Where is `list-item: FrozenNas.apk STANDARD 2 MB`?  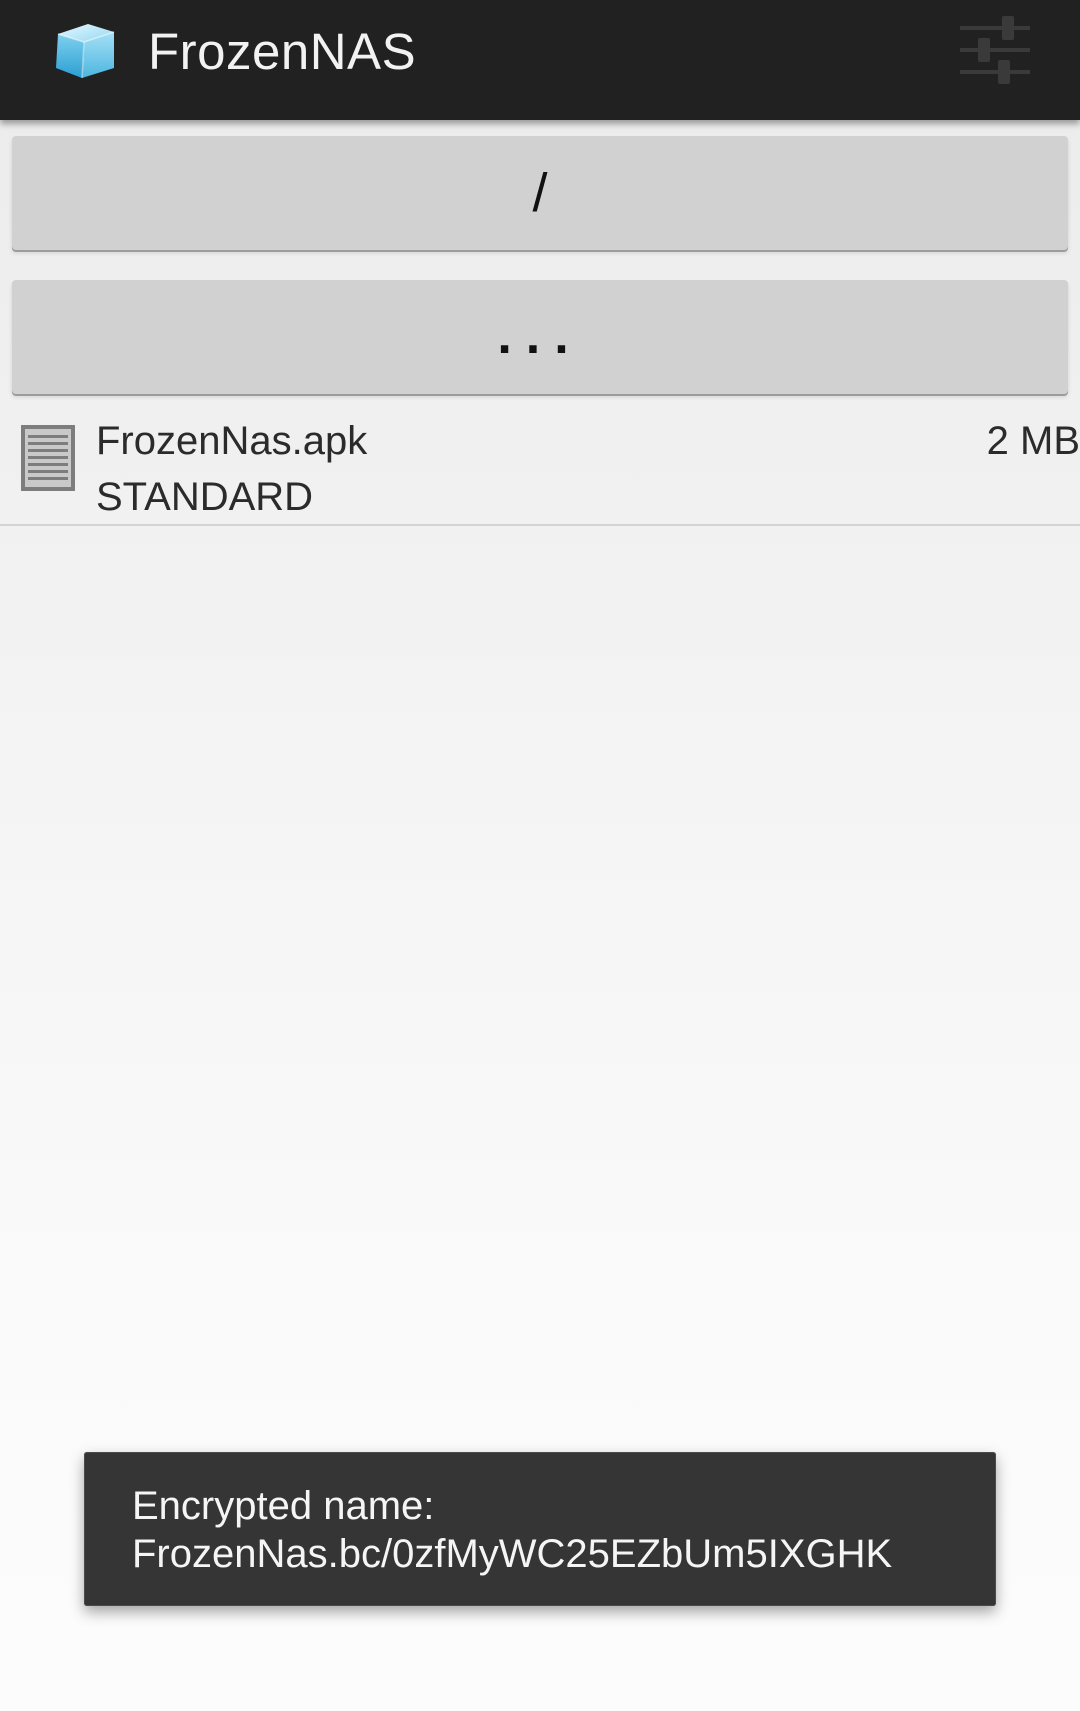 list-item: FrozenNas.apk STANDARD 2 MB is located at coordinates (540, 468).